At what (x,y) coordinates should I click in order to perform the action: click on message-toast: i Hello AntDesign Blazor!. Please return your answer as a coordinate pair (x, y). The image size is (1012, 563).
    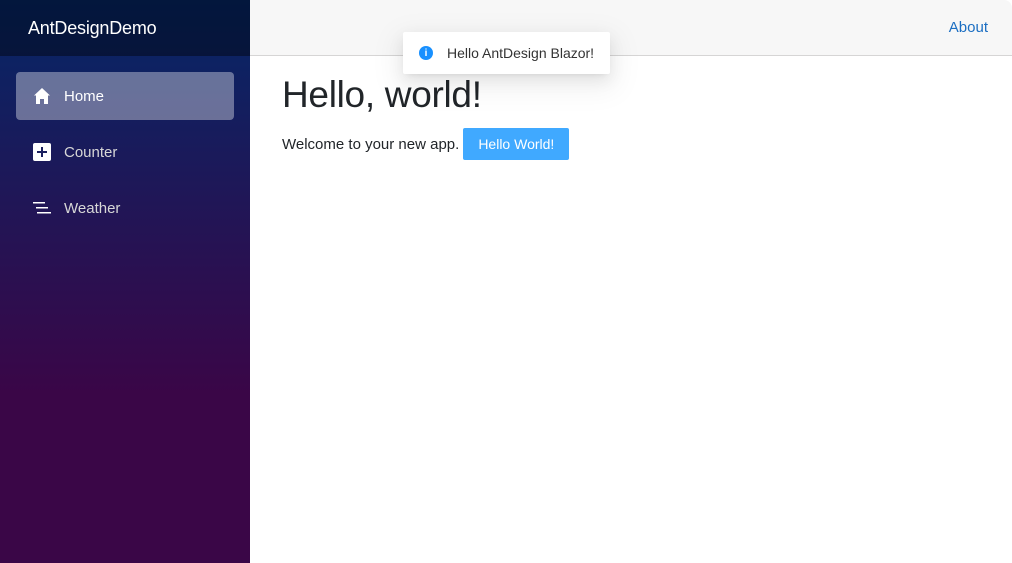
    Looking at the image, I should click on (507, 53).